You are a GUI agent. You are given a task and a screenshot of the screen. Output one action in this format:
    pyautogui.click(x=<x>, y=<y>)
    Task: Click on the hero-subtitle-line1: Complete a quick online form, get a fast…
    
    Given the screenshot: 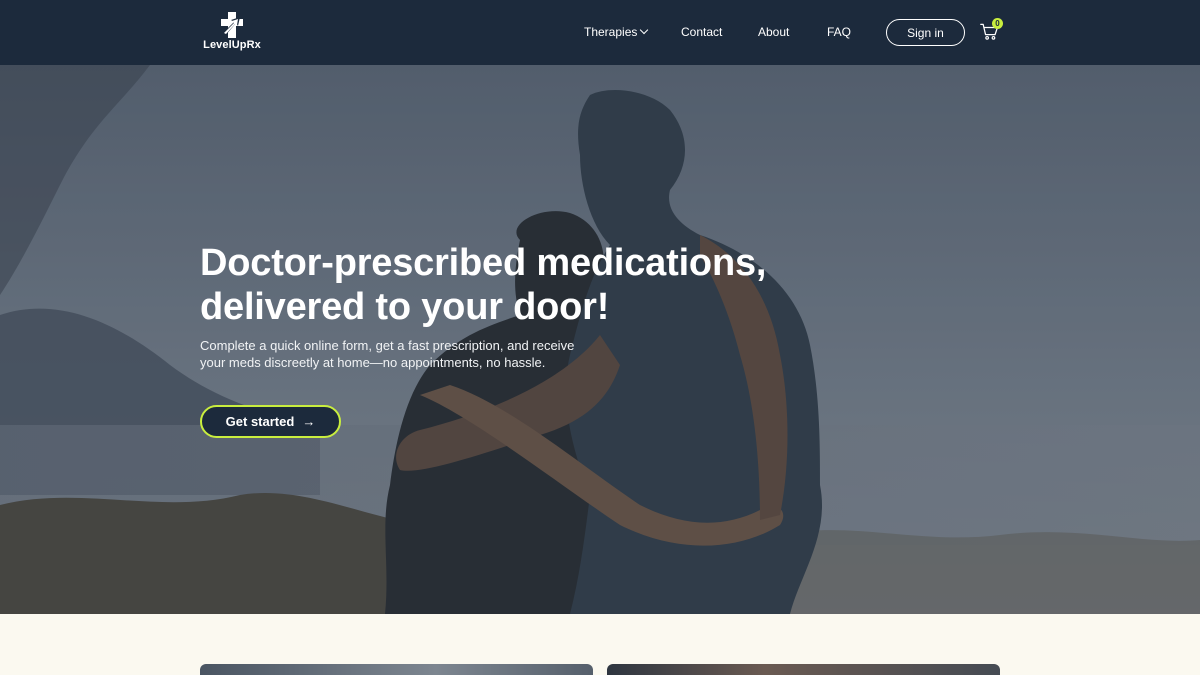 What is the action you would take?
    pyautogui.click(x=387, y=345)
    